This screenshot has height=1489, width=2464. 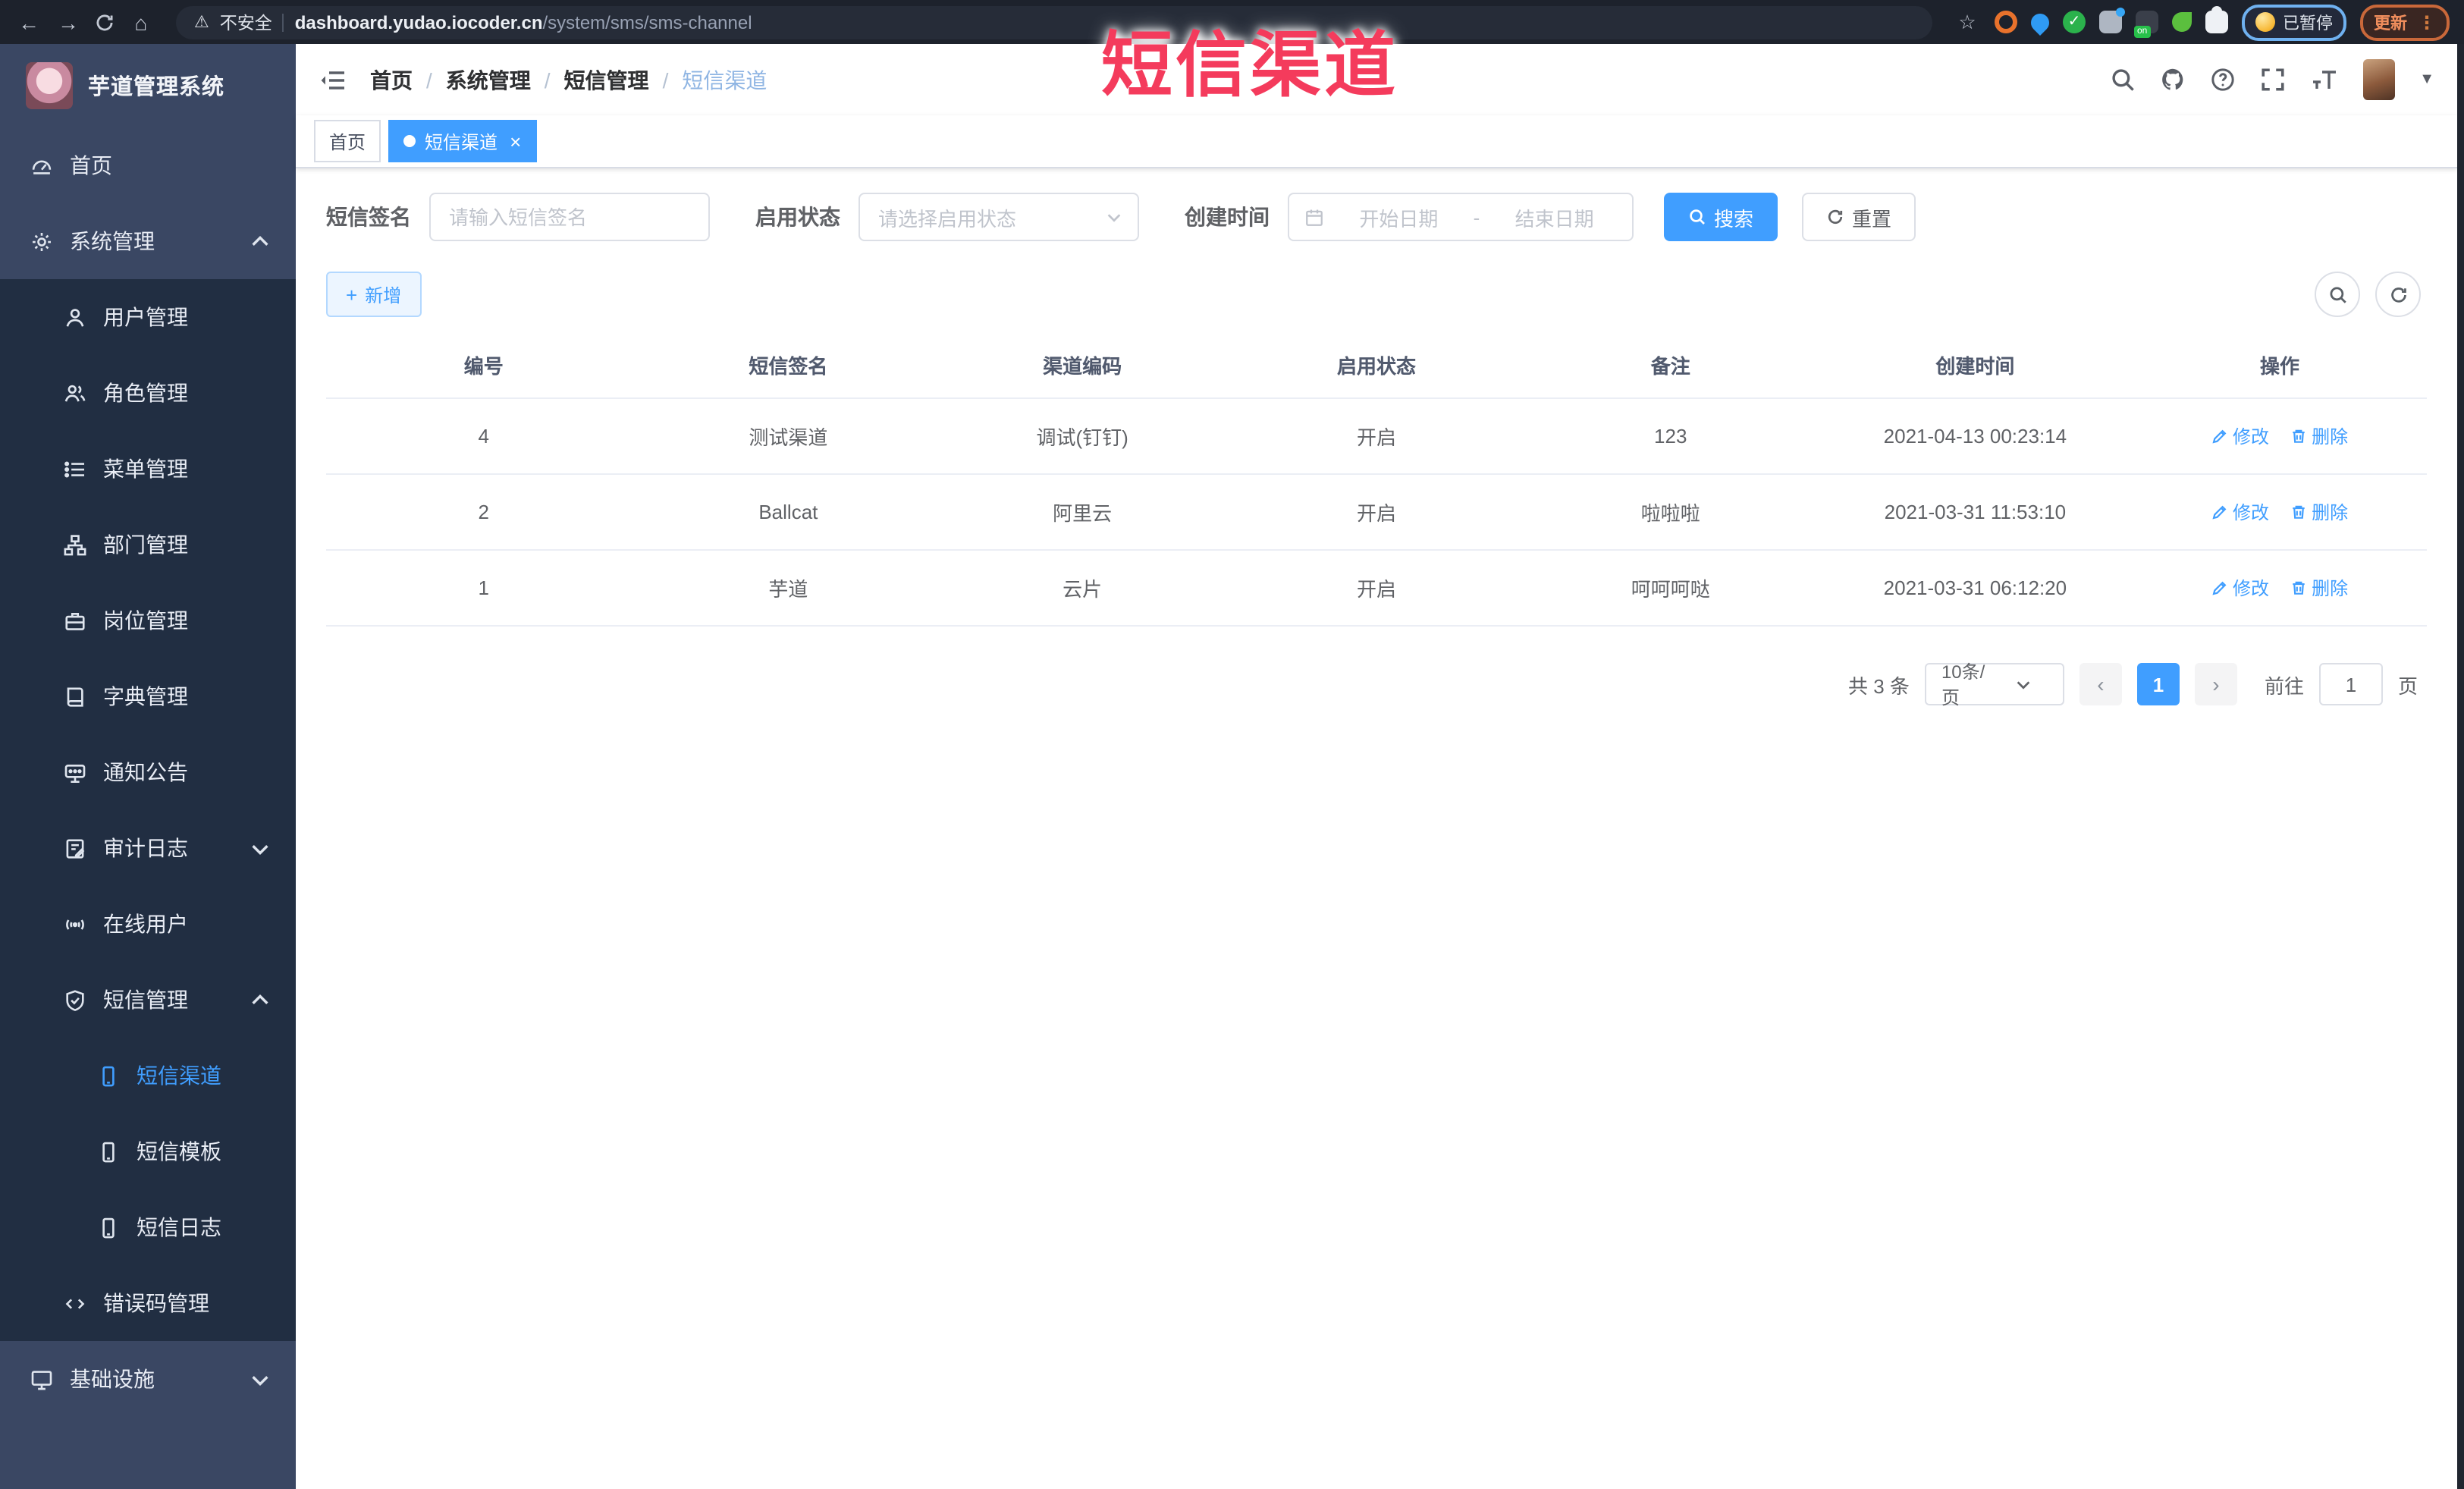 I want to click on prev-page-button: ‹, so click(x=2101, y=684).